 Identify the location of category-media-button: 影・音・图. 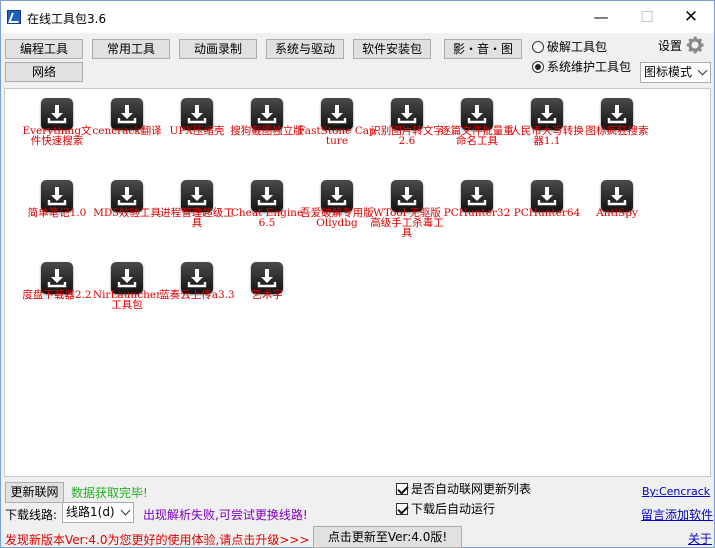
(483, 49).